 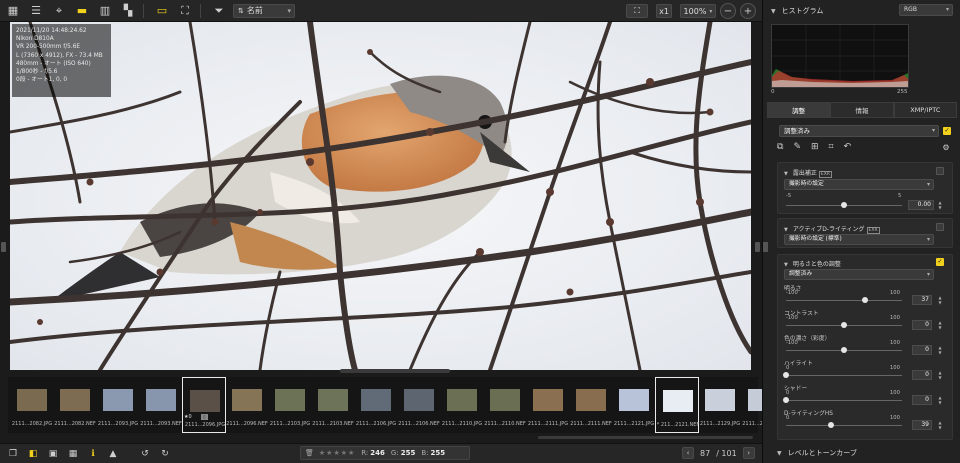 I want to click on adl-checkbox, so click(x=940, y=227).